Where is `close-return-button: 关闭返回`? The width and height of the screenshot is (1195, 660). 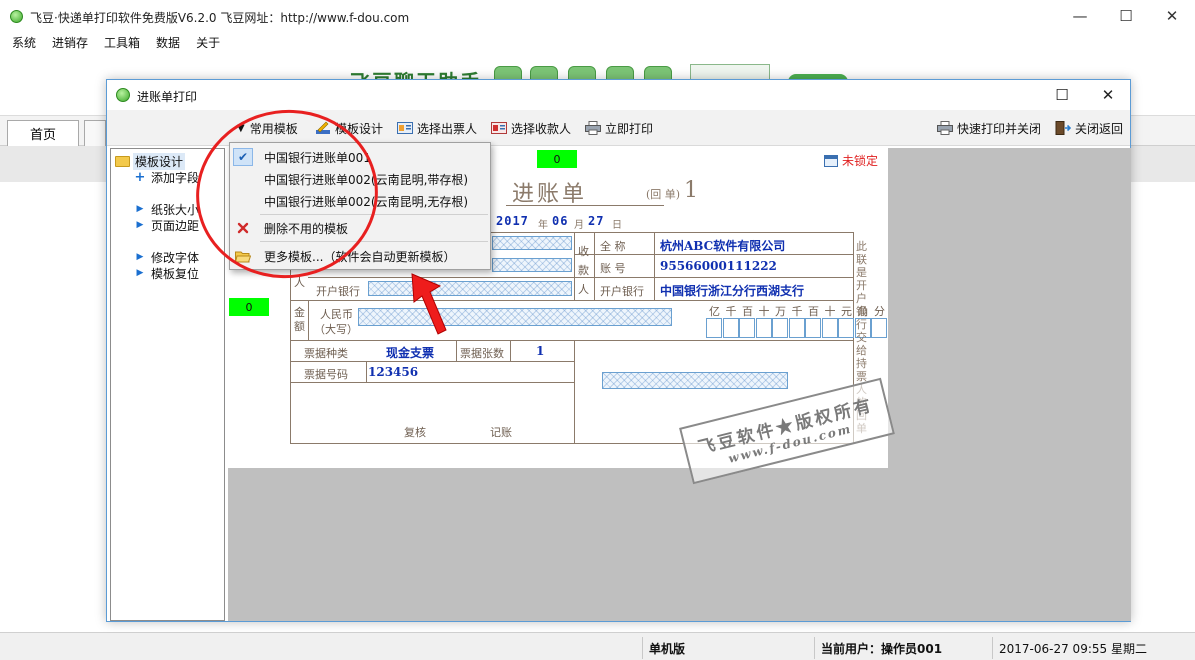
close-return-button: 关闭返回 is located at coordinates (1089, 128).